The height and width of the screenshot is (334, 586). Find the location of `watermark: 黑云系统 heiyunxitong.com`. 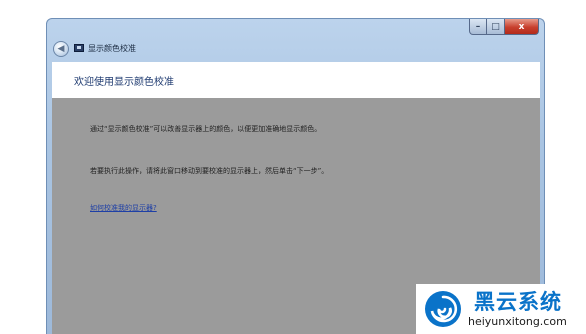

watermark: 黑云系统 heiyunxitong.com is located at coordinates (501, 309).